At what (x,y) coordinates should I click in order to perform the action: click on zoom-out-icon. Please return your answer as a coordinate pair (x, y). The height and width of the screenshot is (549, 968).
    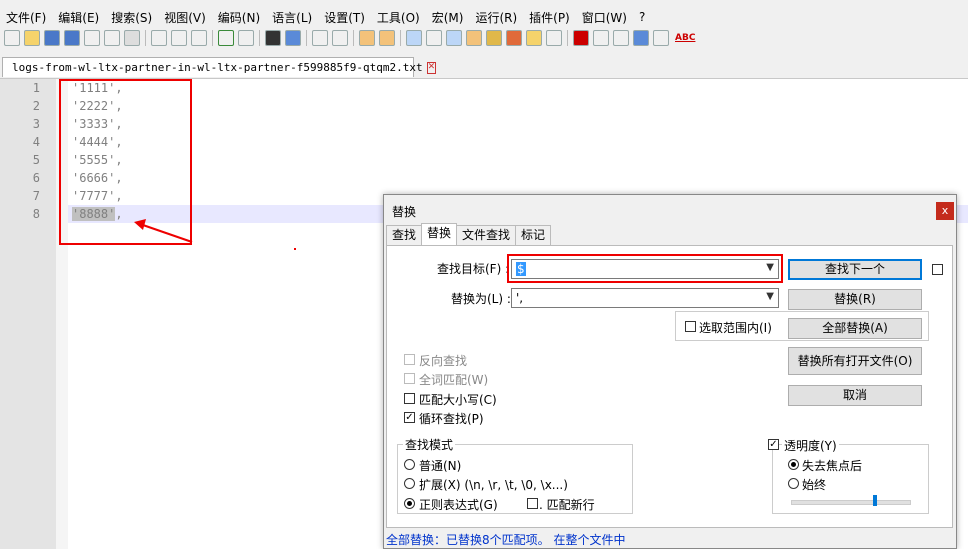
    Looking at the image, I should click on (340, 38).